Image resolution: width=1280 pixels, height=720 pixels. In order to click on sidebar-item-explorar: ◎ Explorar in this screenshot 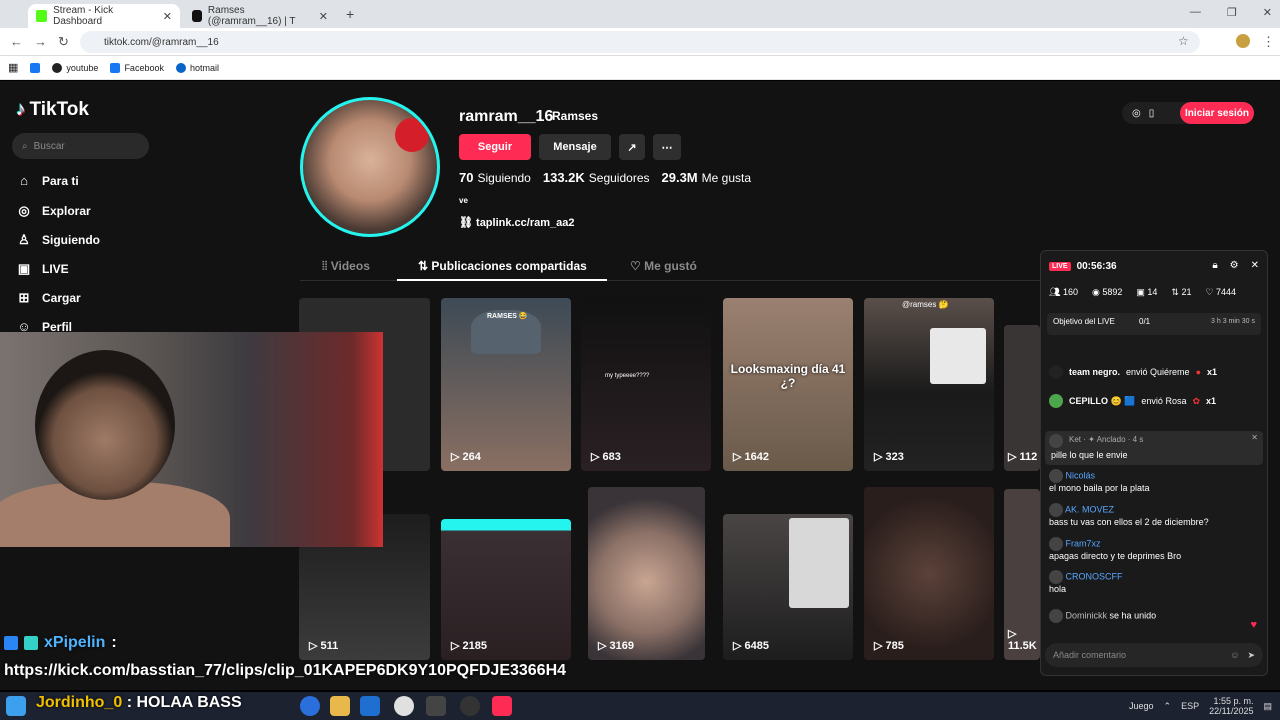, I will do `click(53, 211)`.